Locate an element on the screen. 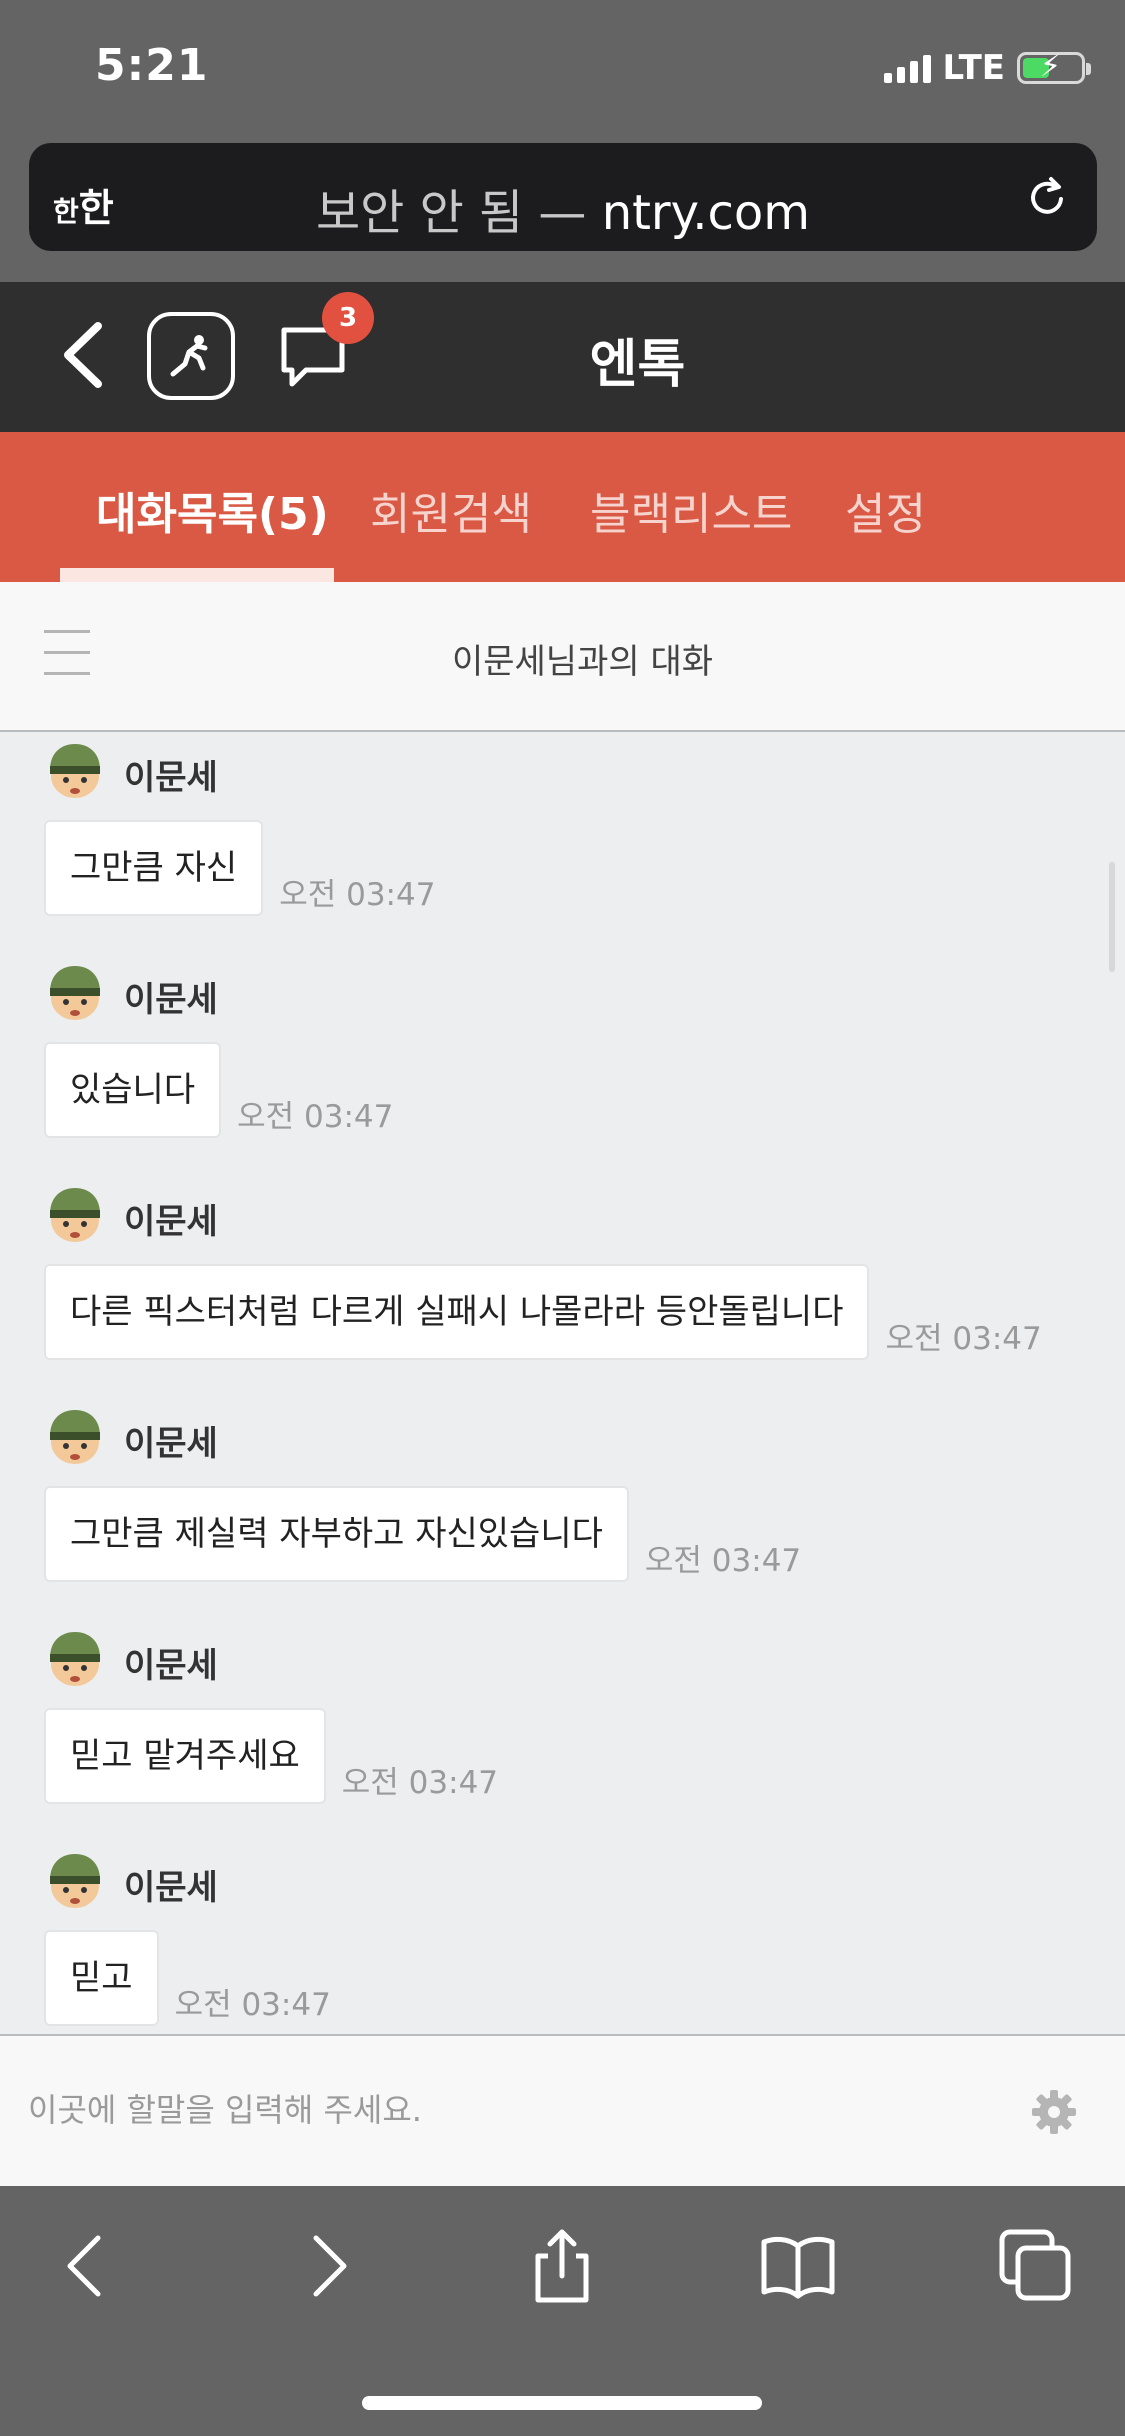 This screenshot has height=2436, width=1125. network-label: LTE is located at coordinates (973, 68).